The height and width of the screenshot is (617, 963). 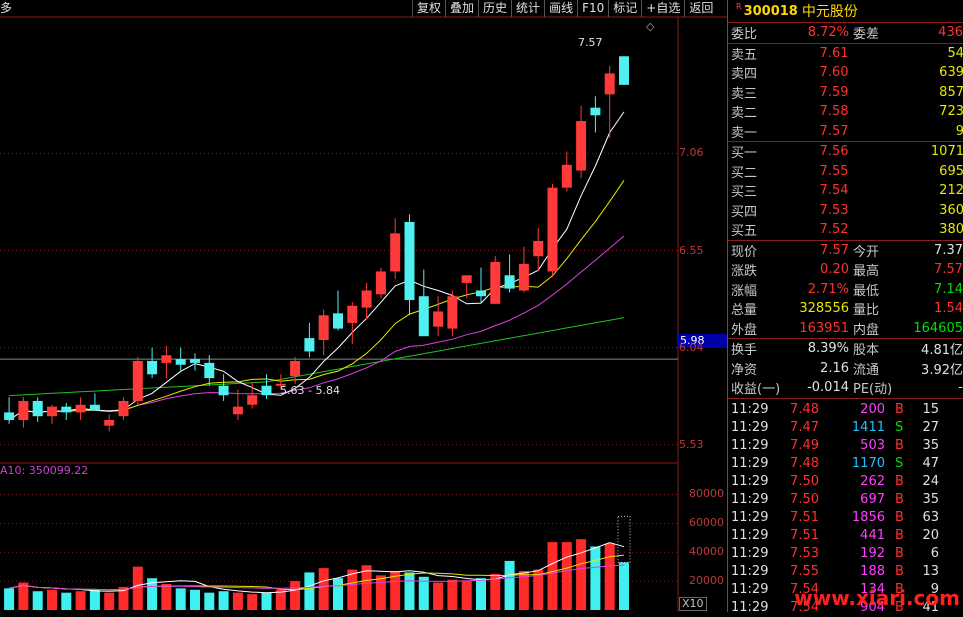 I want to click on bid-volume: 380, so click(x=906, y=229).